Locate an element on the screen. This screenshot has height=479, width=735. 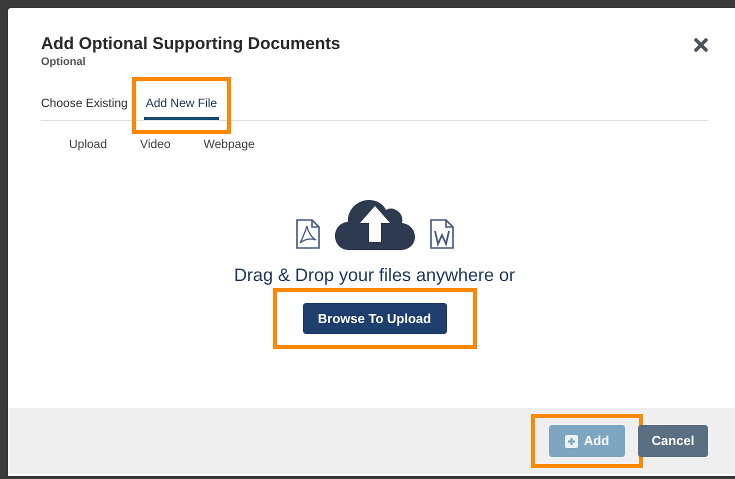
pdf-file-icon is located at coordinates (307, 234).